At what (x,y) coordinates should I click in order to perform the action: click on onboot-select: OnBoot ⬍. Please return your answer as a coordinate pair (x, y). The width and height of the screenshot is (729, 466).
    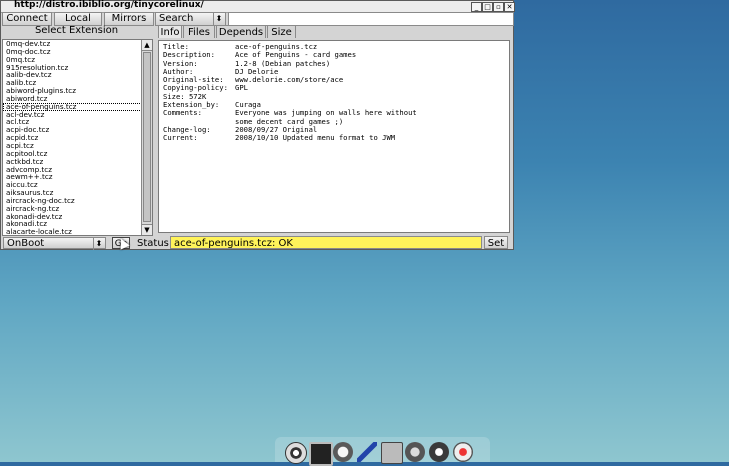
    Looking at the image, I should click on (54, 243).